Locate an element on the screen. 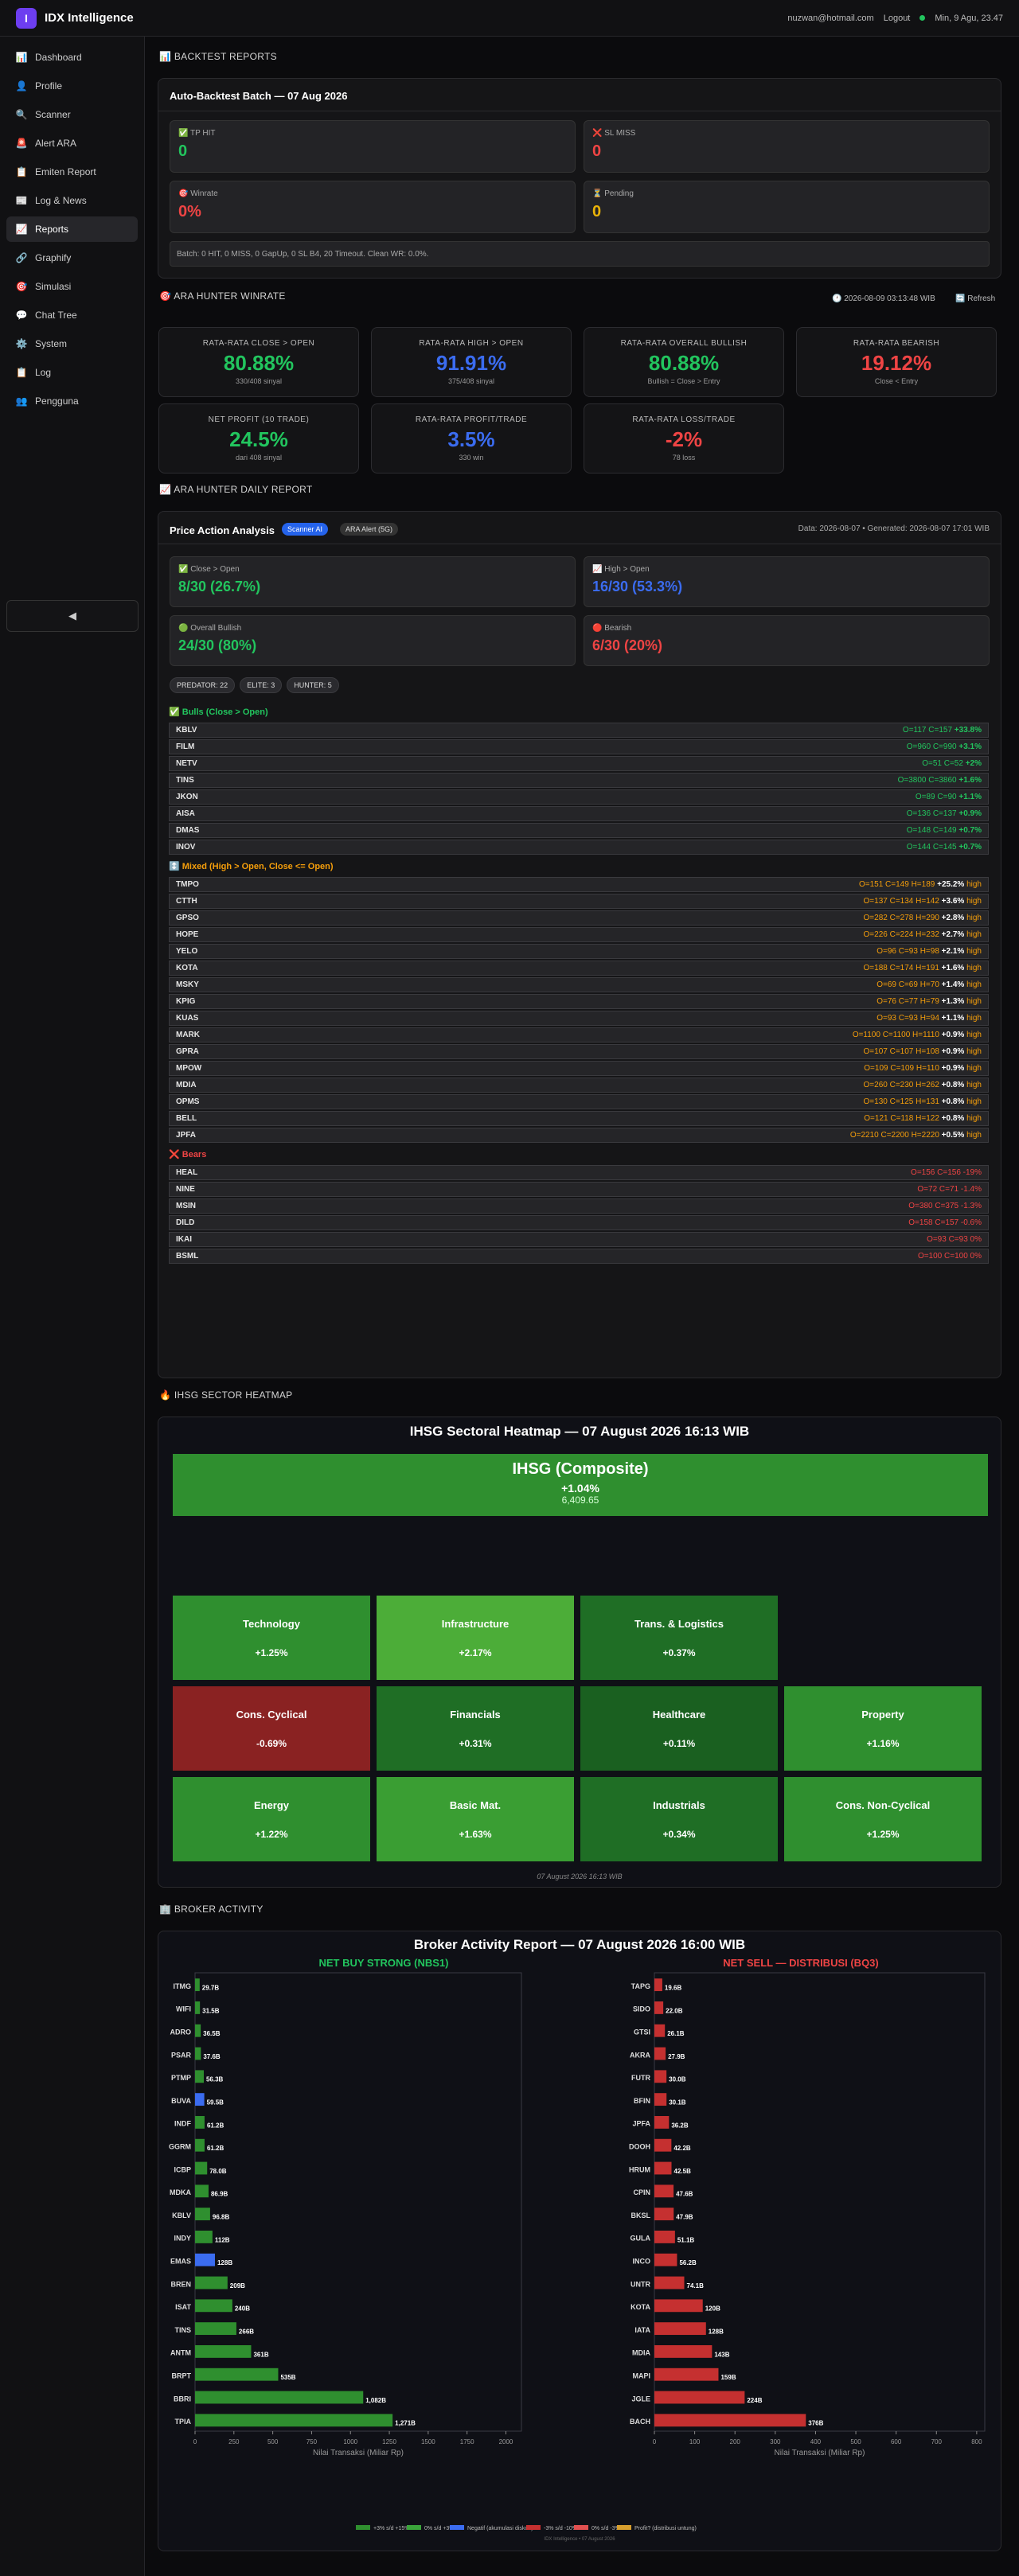  sidebar-item-dashboard: 📊 Dashboard is located at coordinates (72, 58).